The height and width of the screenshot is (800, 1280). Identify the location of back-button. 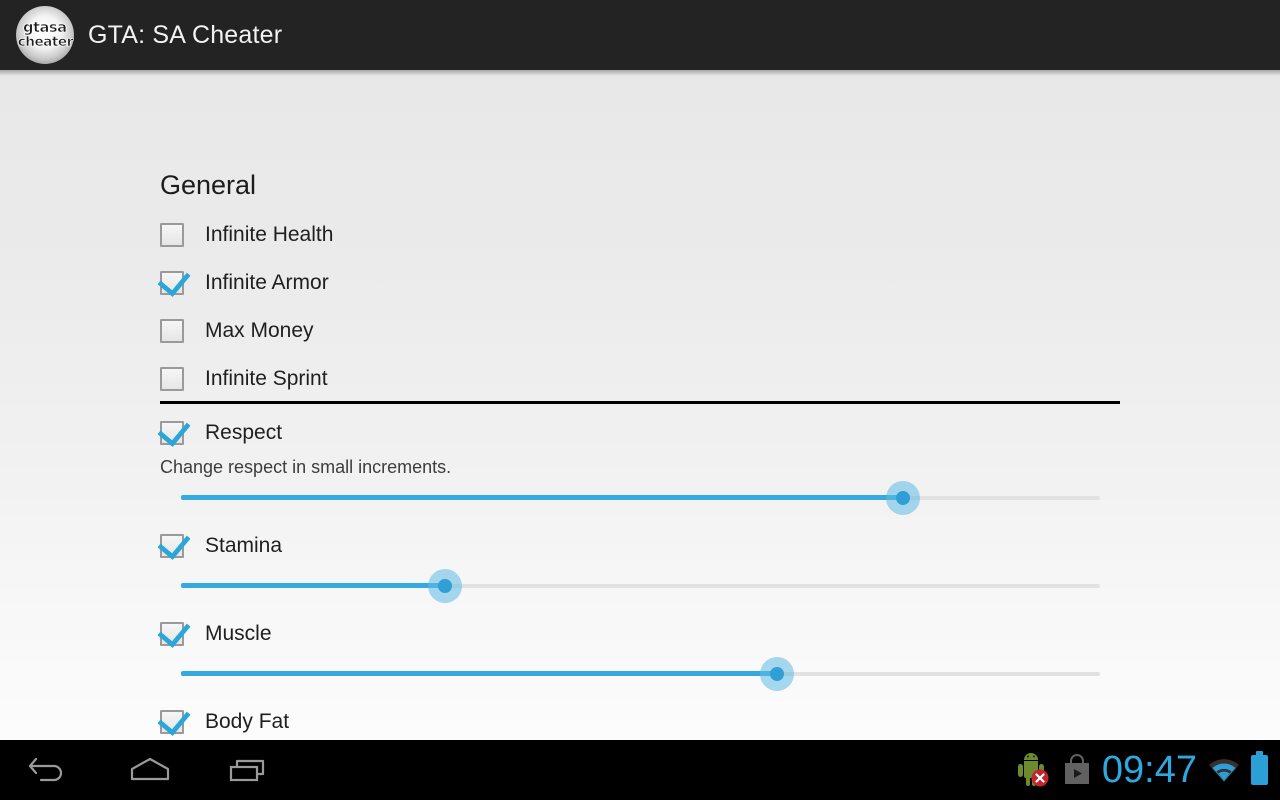
(50, 770).